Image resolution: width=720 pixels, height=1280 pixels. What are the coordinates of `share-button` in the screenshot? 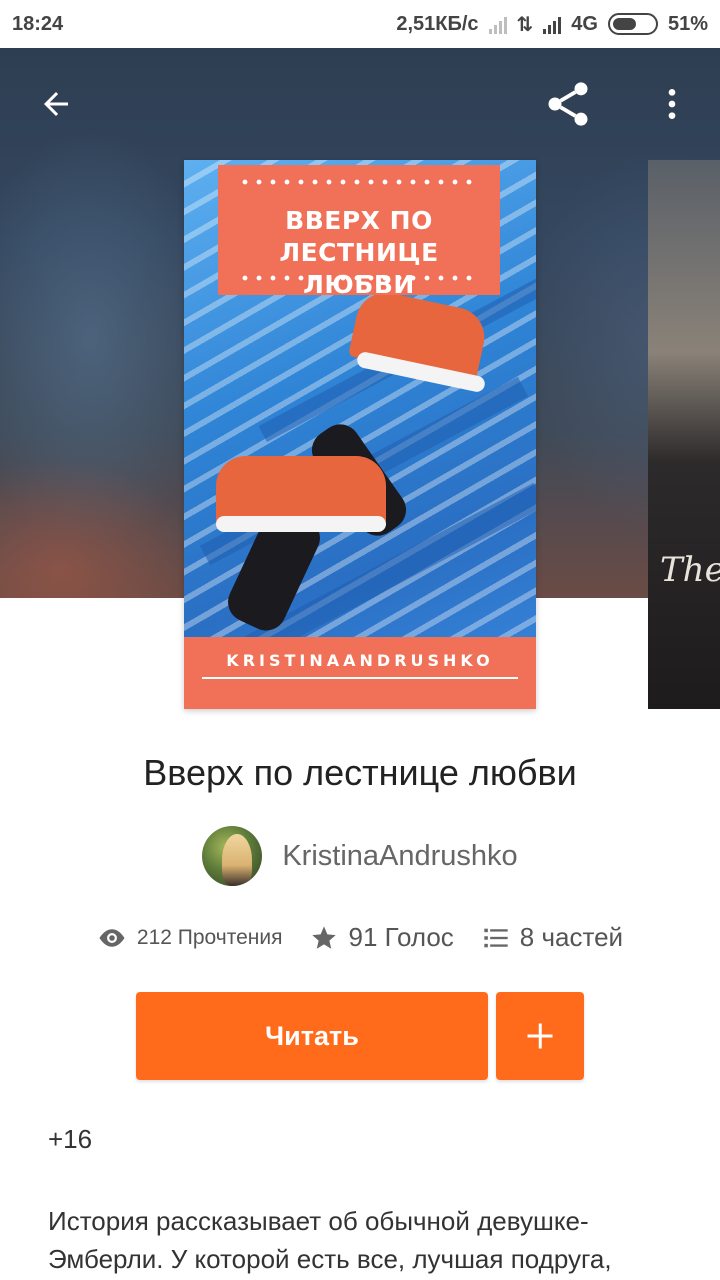 It's located at (568, 104).